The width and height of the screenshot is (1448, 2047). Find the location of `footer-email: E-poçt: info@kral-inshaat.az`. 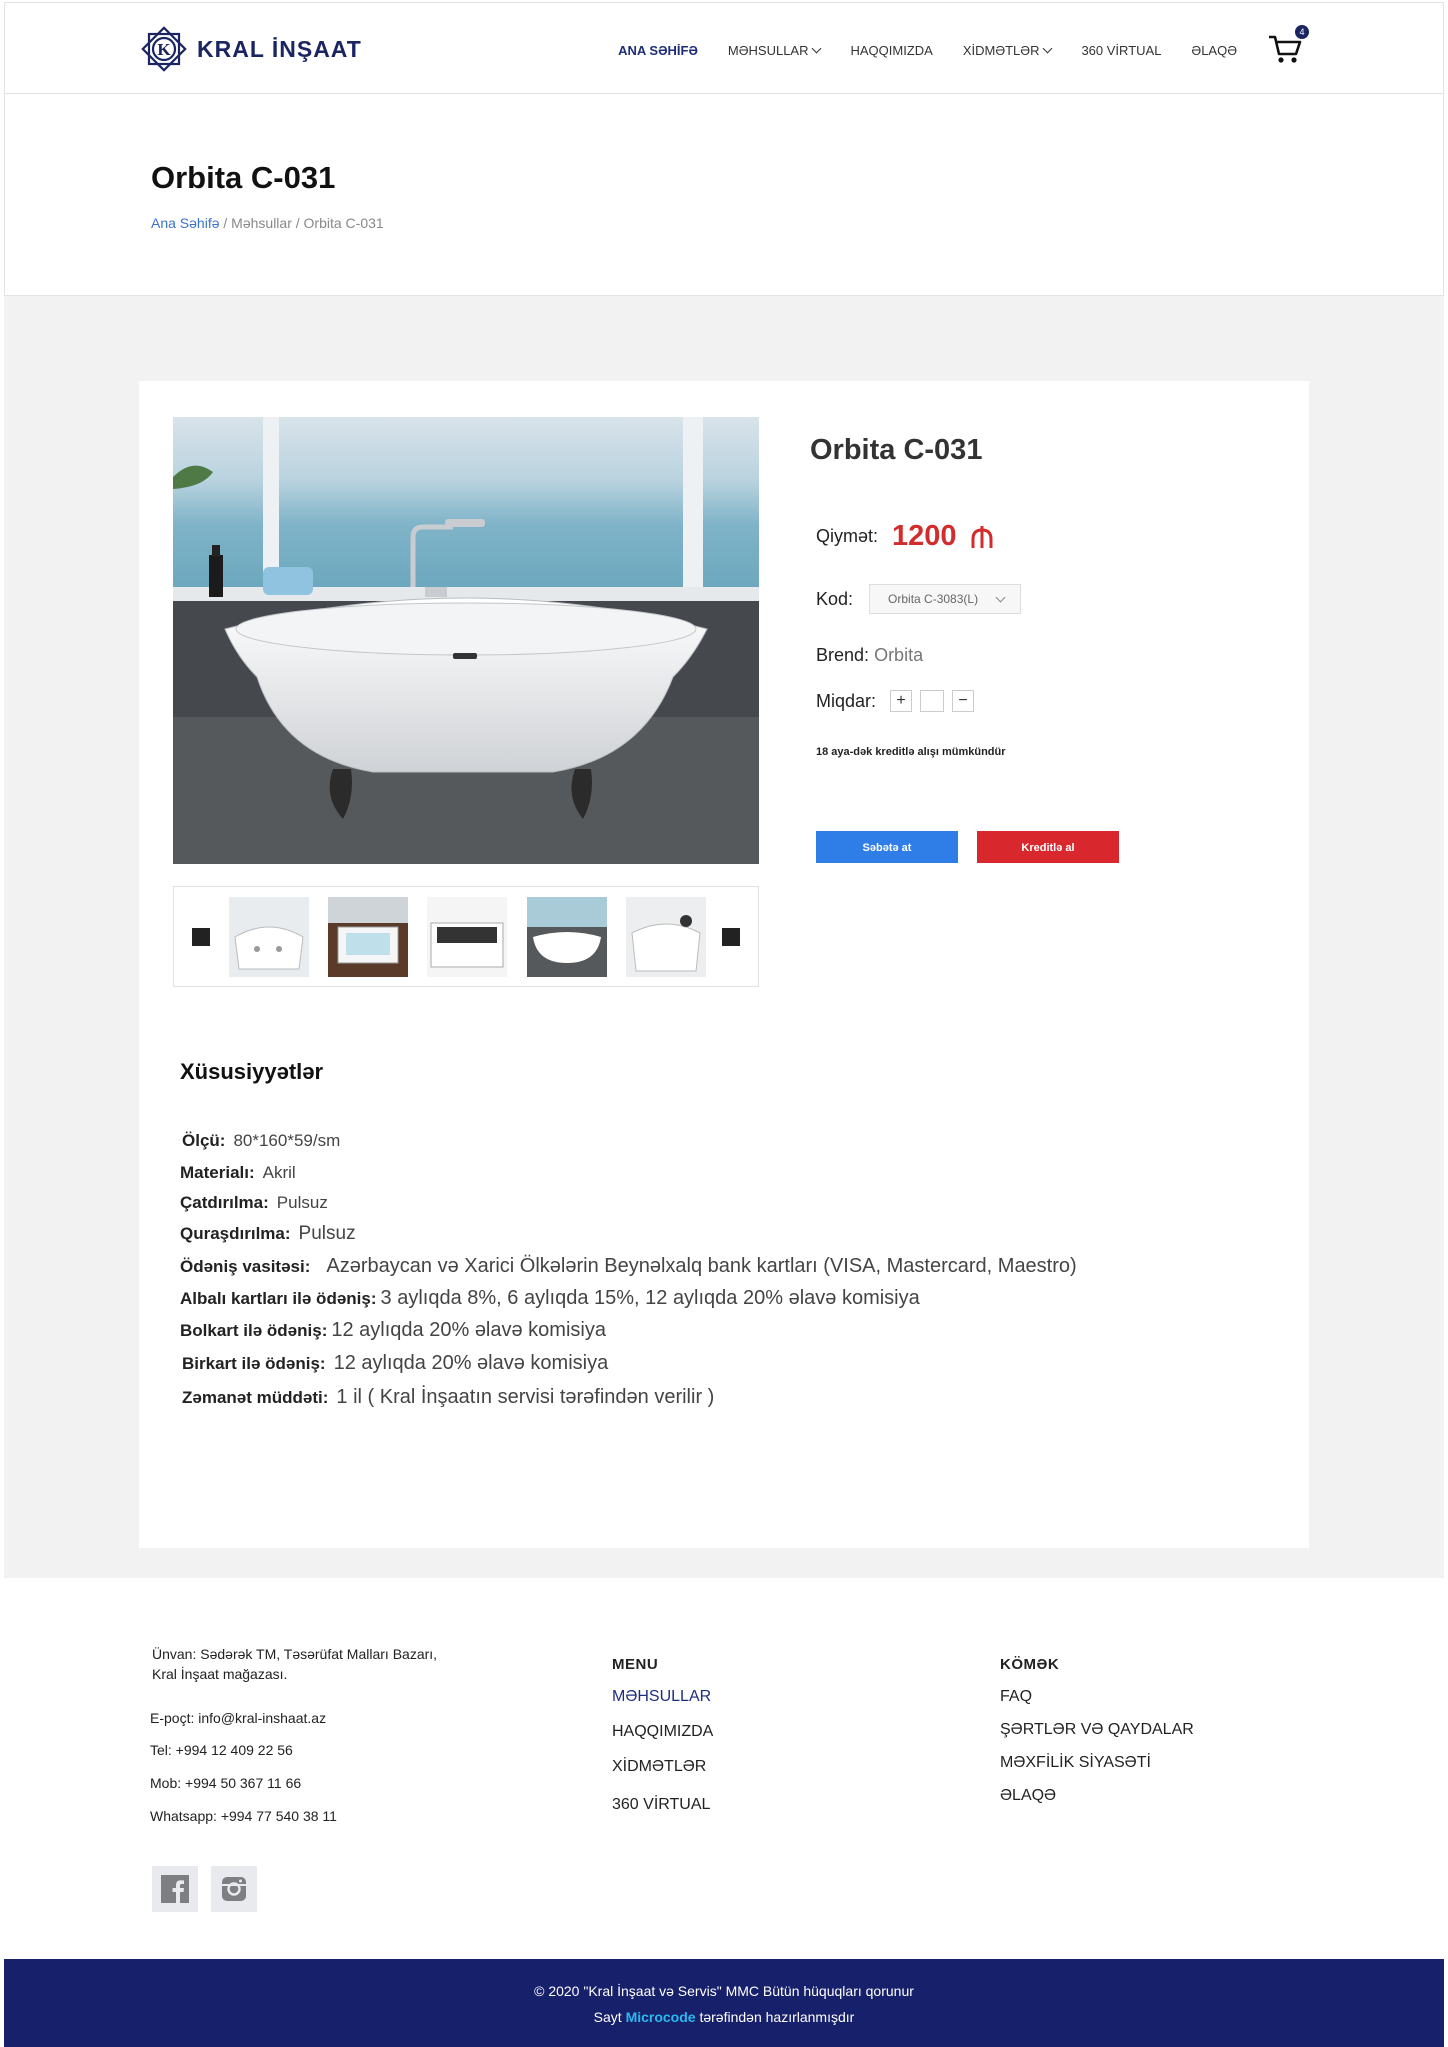

footer-email: E-poçt: info@kral-inshaat.az is located at coordinates (238, 1718).